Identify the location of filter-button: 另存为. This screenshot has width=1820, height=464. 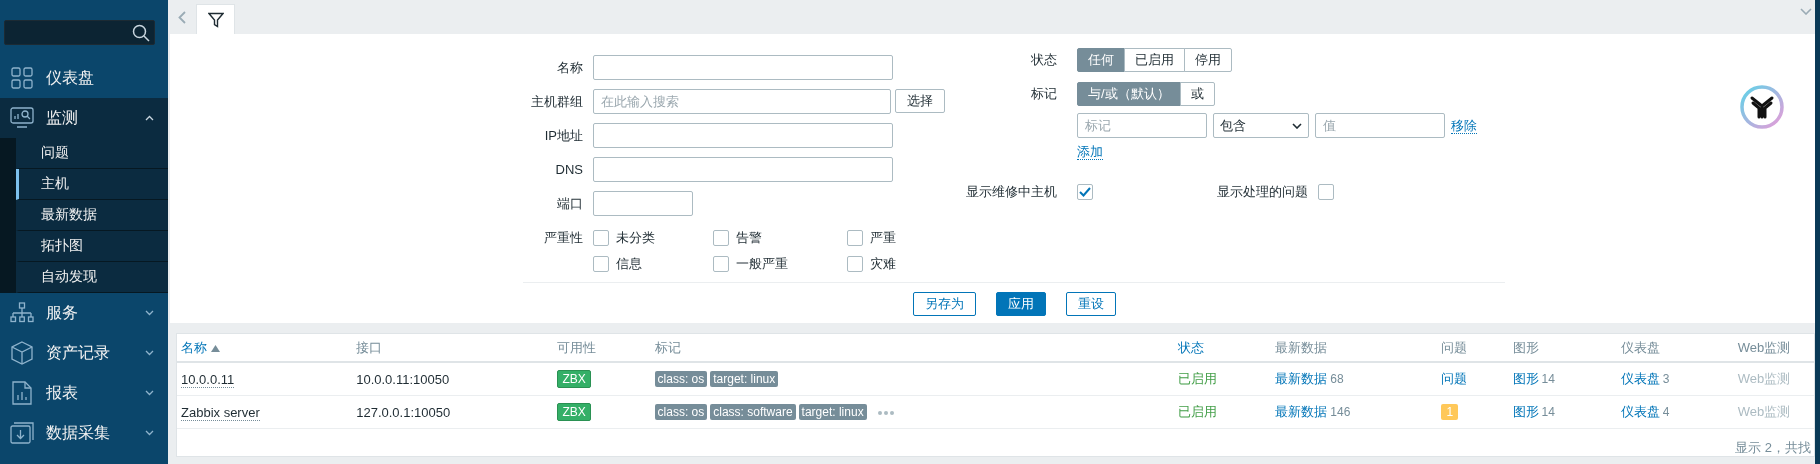
(944, 304).